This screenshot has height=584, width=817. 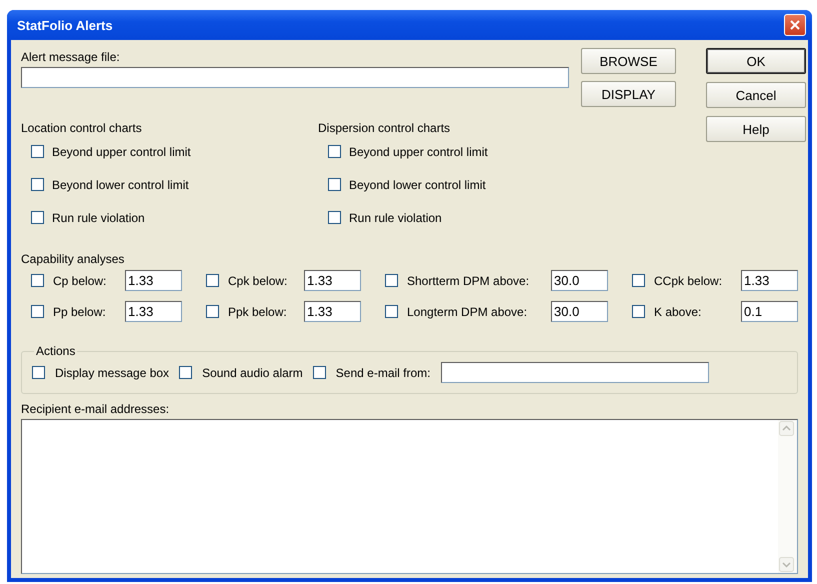 What do you see at coordinates (769, 311) in the screenshot?
I see `input-field: 0.1` at bounding box center [769, 311].